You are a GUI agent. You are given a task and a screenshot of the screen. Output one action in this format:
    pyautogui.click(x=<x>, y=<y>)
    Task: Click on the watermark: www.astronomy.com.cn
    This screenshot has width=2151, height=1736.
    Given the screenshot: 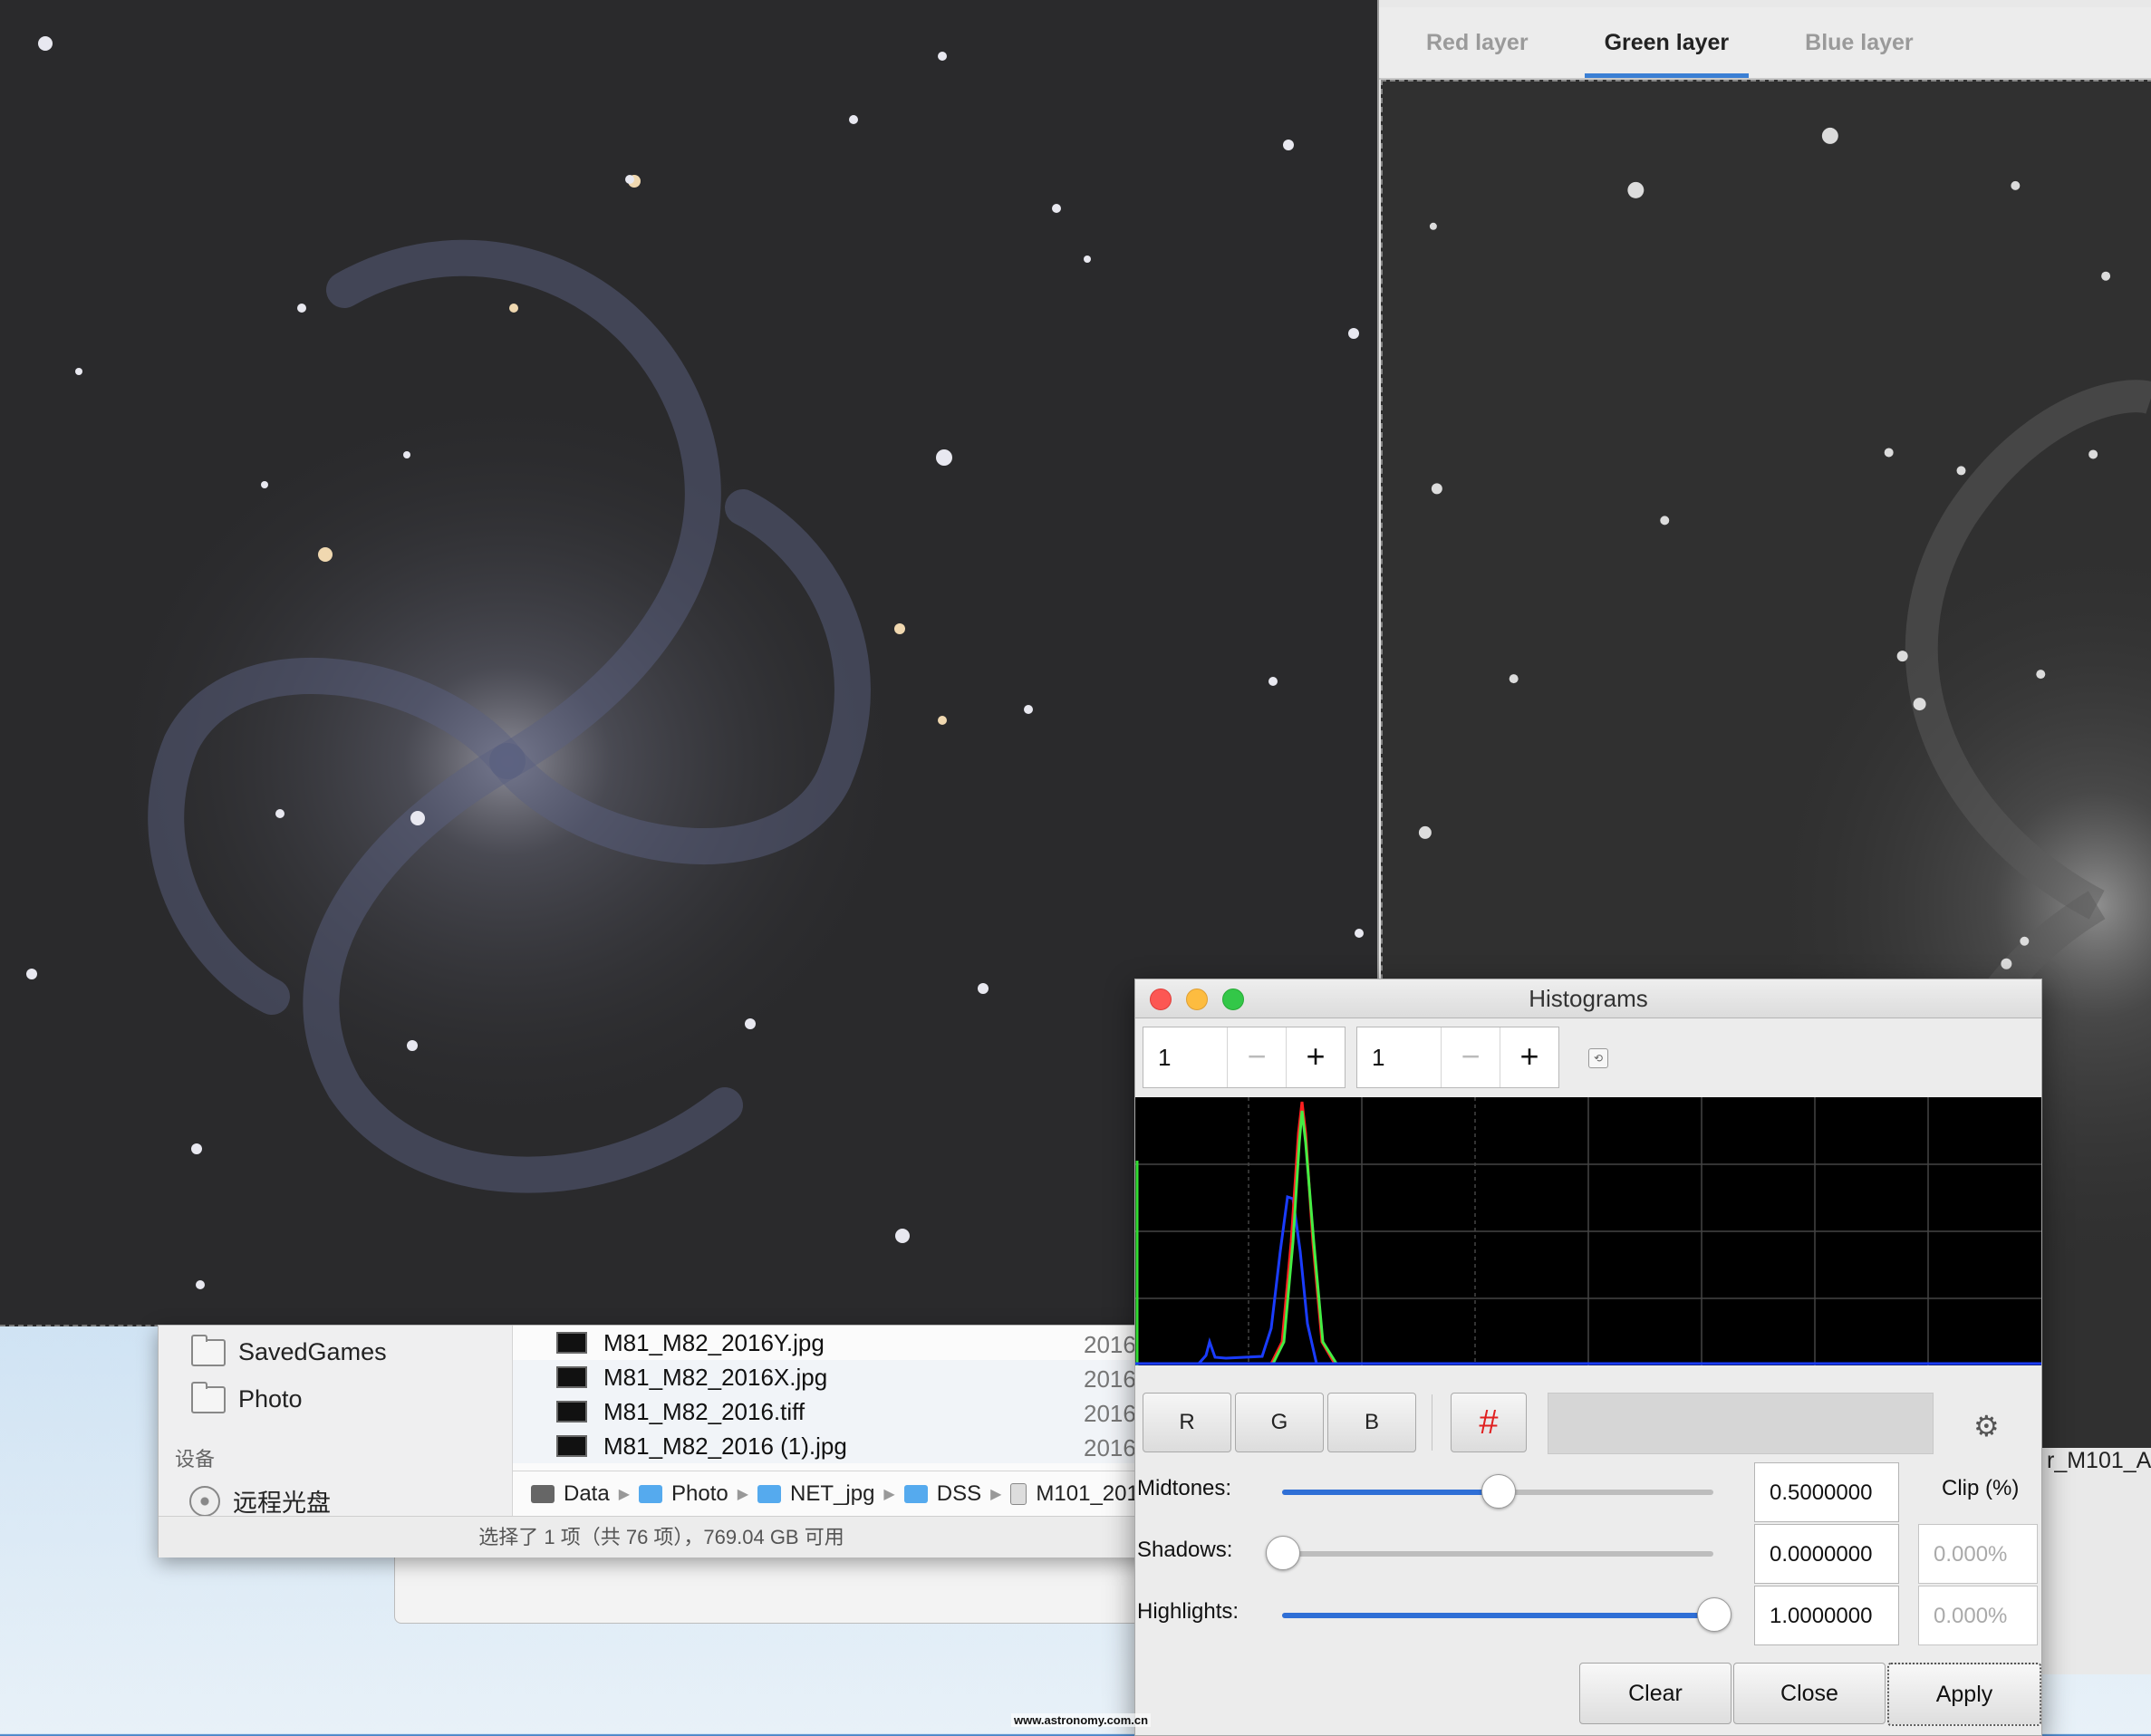 What is the action you would take?
    pyautogui.click(x=1081, y=1720)
    